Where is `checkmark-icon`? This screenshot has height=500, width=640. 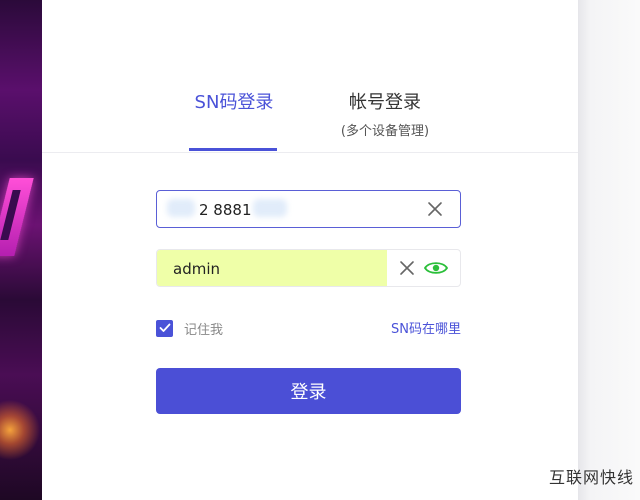 checkmark-icon is located at coordinates (164, 327).